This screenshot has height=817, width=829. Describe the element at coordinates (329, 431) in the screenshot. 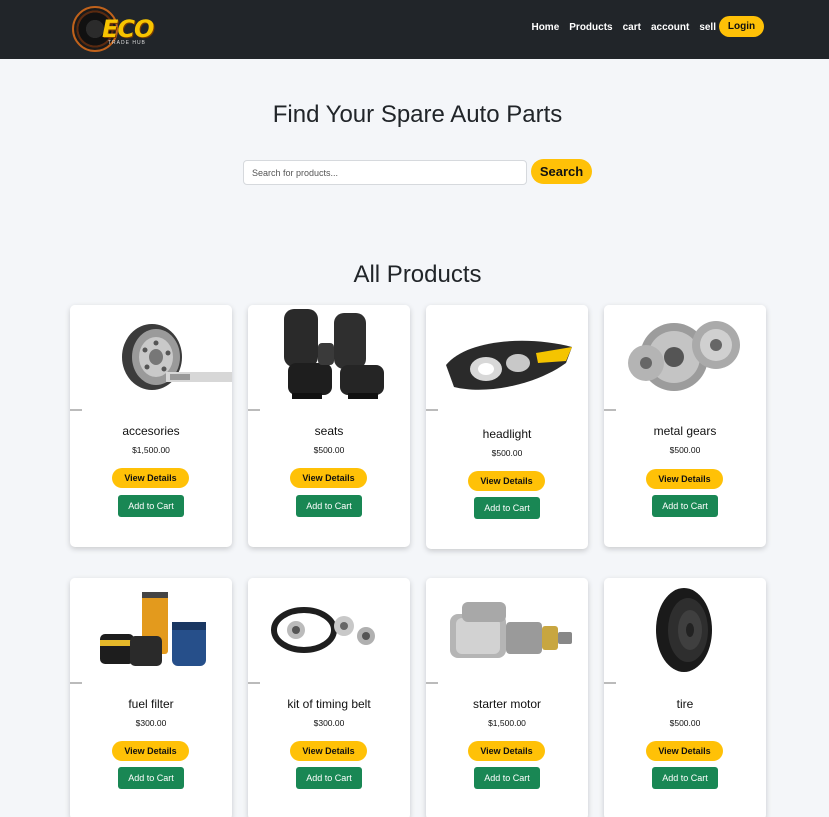

I see `product-name: seats` at that location.